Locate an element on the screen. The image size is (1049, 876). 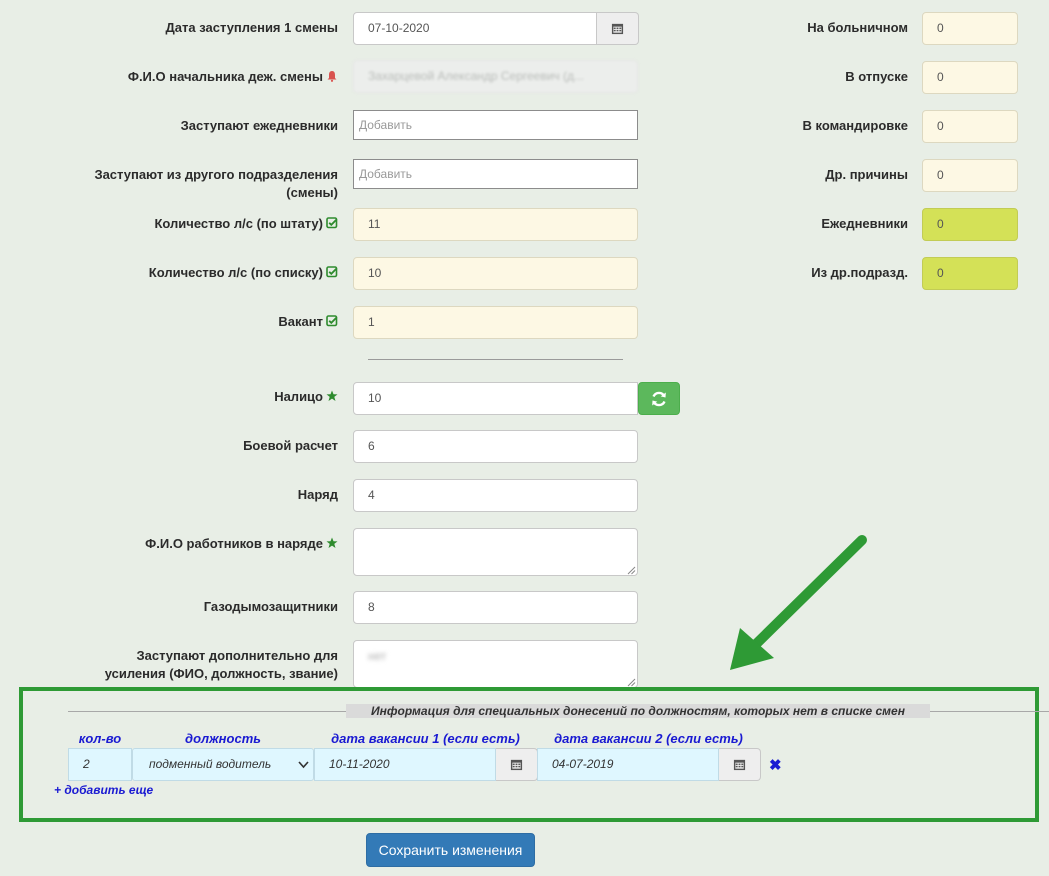
trip-input: 0 is located at coordinates (970, 126).